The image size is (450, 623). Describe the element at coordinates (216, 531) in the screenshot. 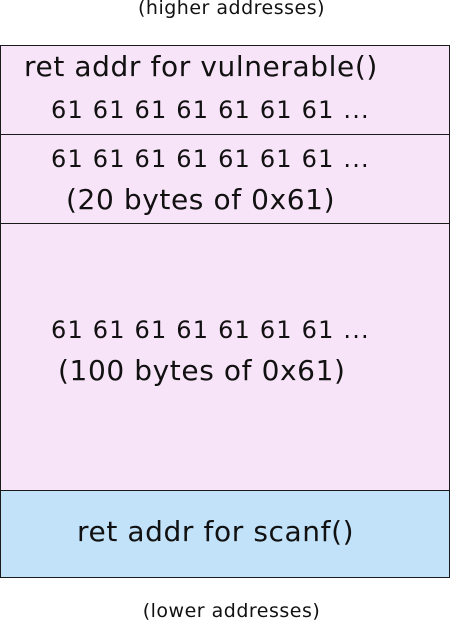

I see `block-label: ret addr for scanf()` at that location.